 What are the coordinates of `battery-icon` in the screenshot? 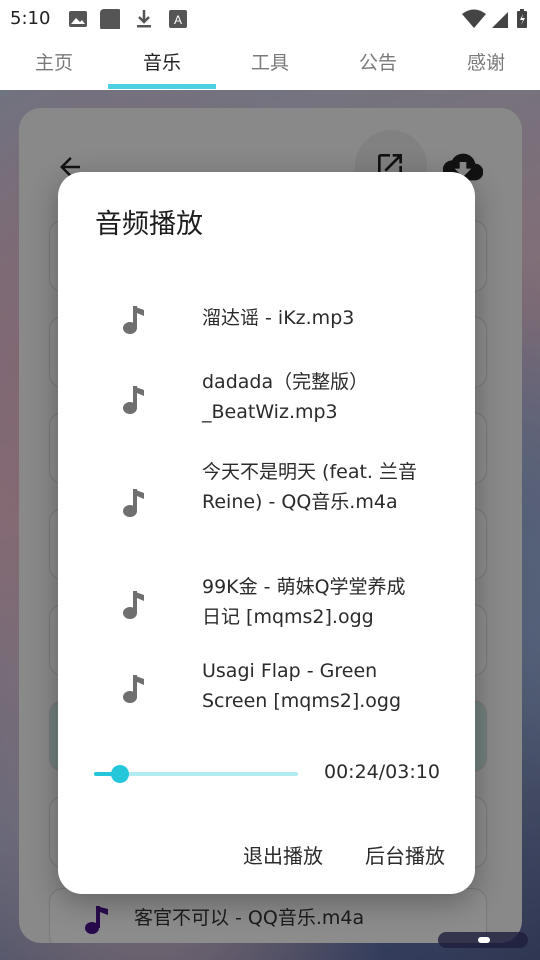 It's located at (522, 18).